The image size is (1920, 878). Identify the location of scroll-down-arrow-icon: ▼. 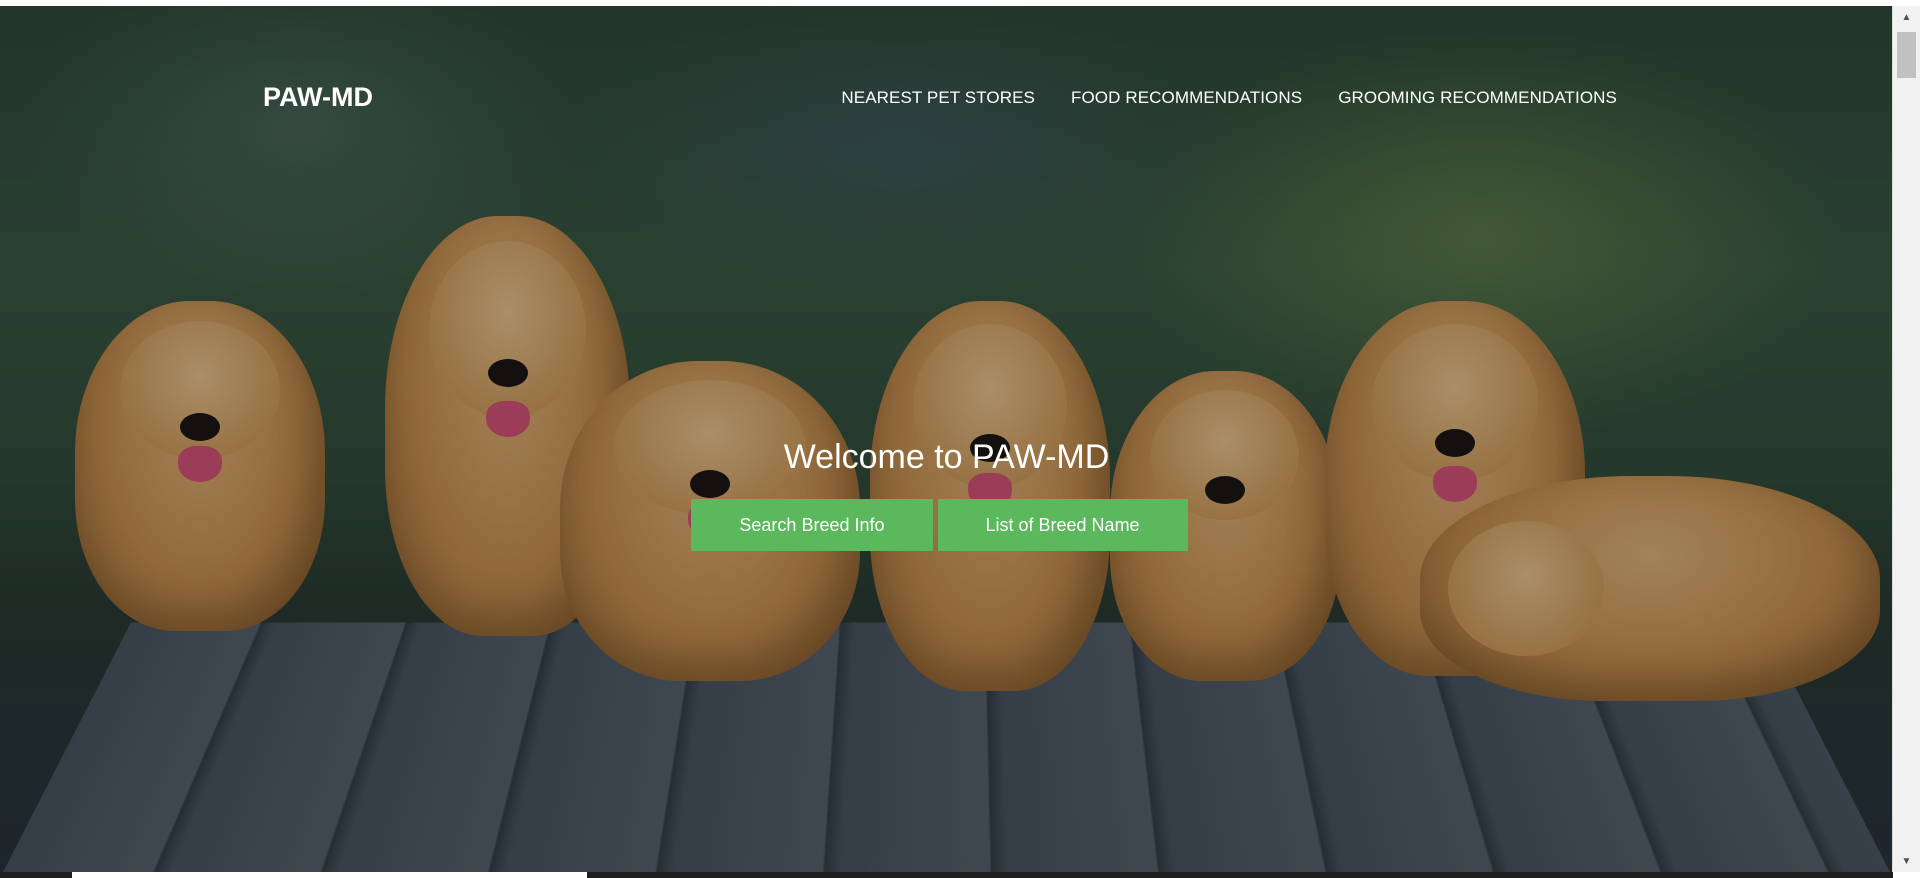
(1906, 861).